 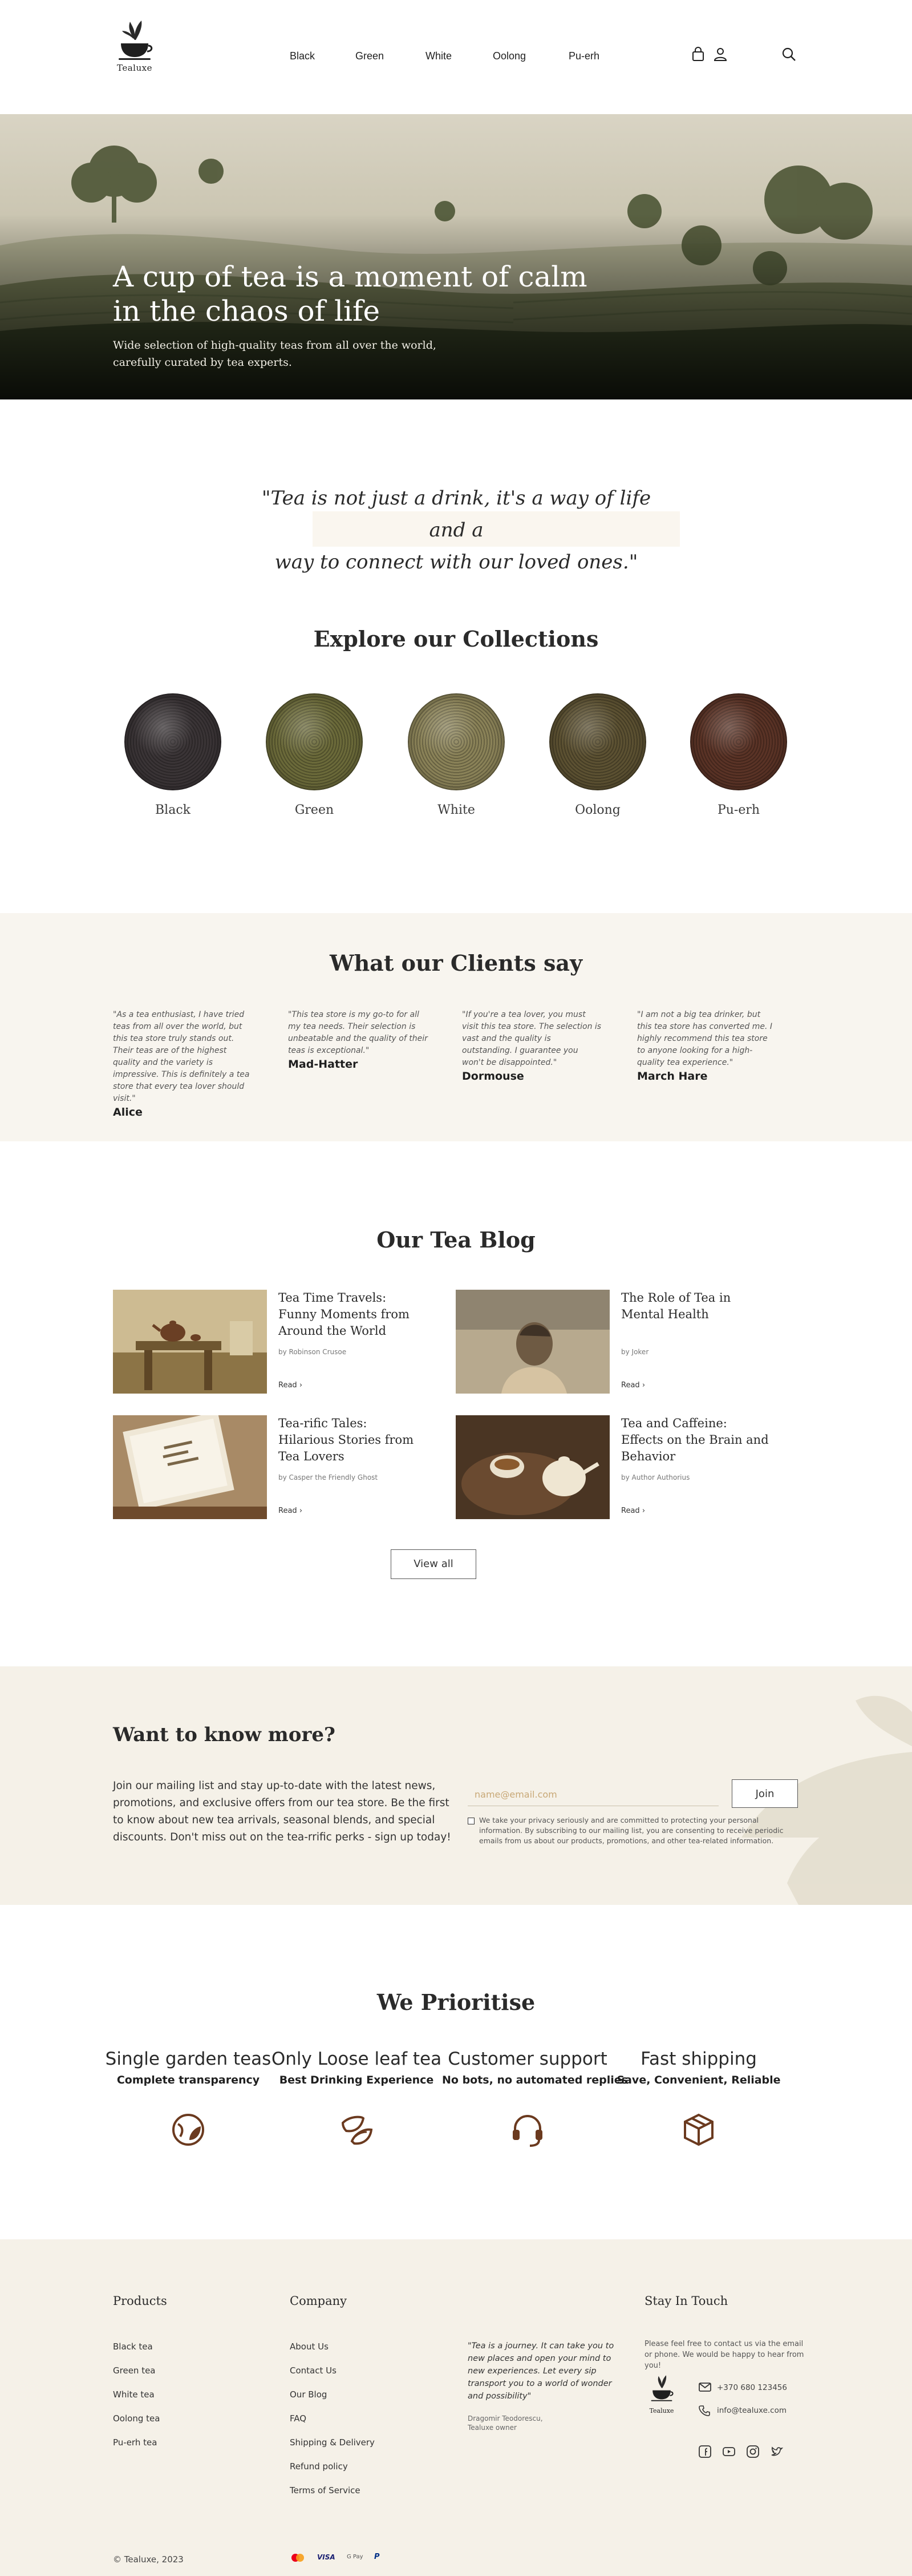 I want to click on hero-title-line-2: in the chaos of life, so click(x=246, y=311).